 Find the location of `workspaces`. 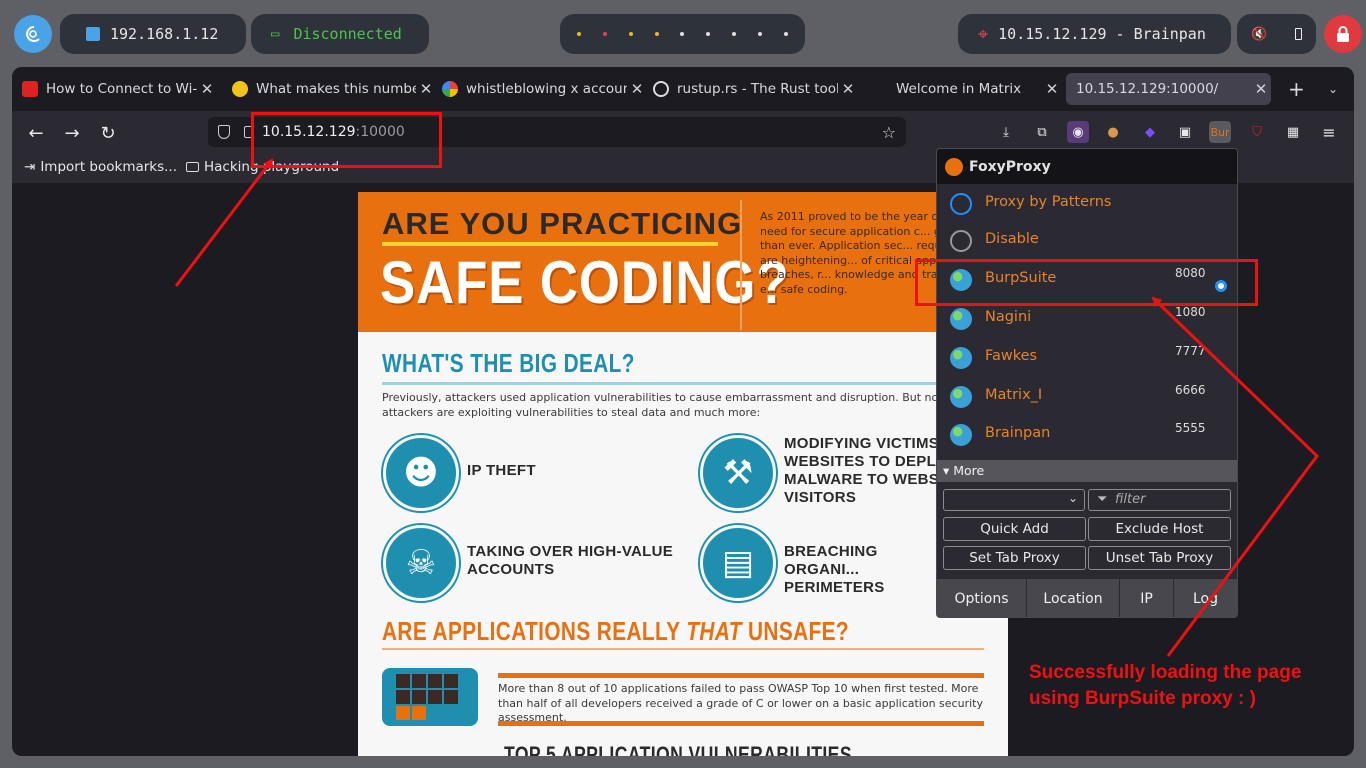

workspaces is located at coordinates (682, 34).